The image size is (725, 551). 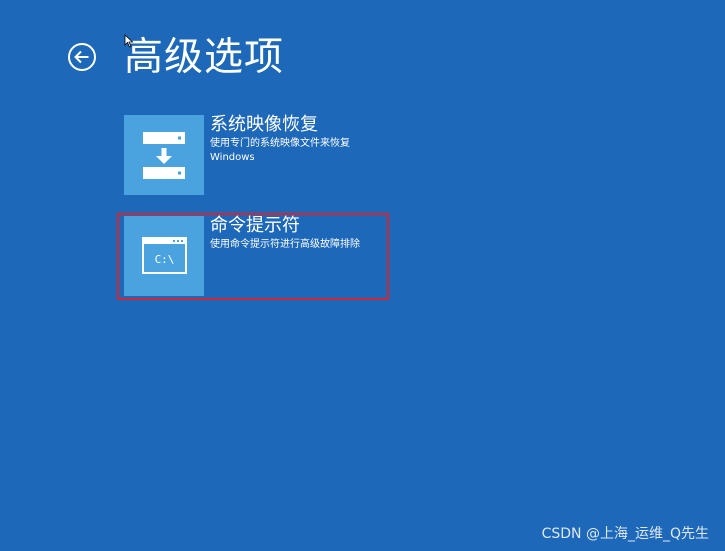 I want to click on system-image-recovery-option: 系统映像恢复 使用专门的系统映像文件来恢复 Windows, so click(x=304, y=154).